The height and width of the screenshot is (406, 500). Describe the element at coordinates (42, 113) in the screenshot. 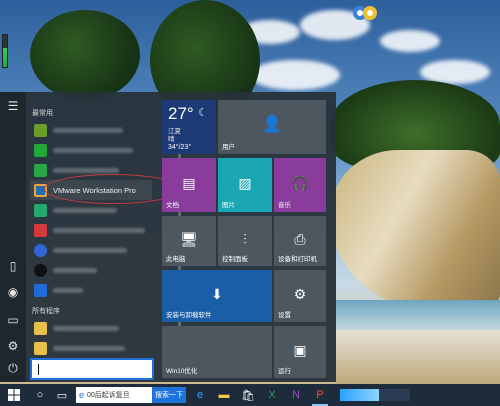

I see `section-frequent-title: 最常用` at that location.